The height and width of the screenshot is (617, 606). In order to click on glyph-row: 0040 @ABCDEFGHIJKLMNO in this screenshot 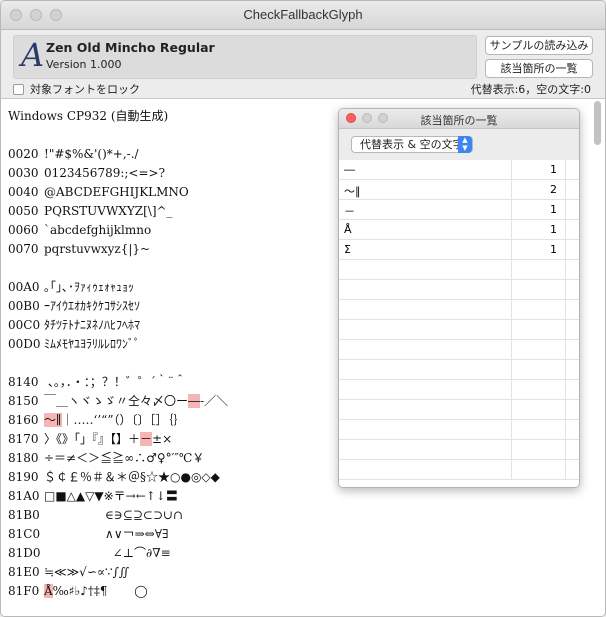, I will do `click(118, 192)`.